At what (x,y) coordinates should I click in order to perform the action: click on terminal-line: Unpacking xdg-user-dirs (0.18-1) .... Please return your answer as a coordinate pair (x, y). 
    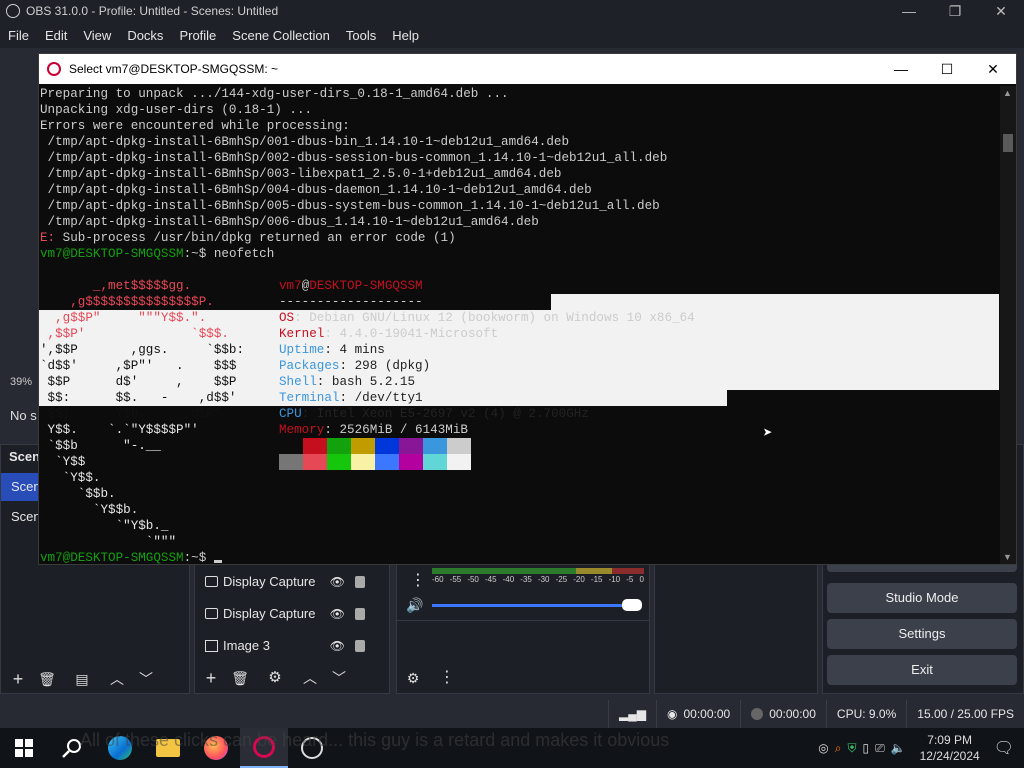
    Looking at the image, I should click on (176, 110).